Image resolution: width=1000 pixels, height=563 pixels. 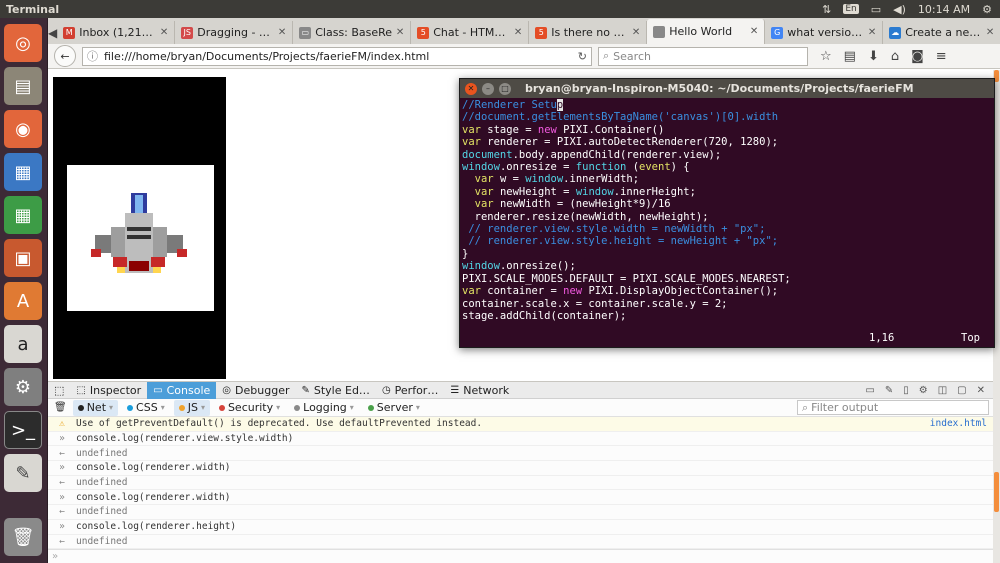 What do you see at coordinates (520, 556) in the screenshot?
I see `console-input: »` at bounding box center [520, 556].